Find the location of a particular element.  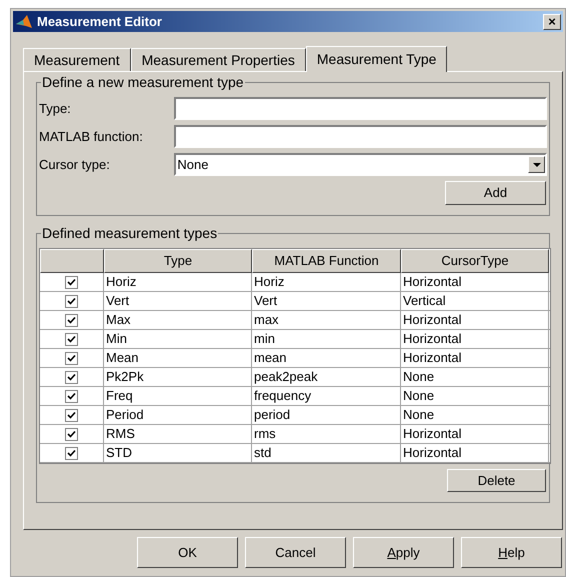

table-cell: mean is located at coordinates (326, 358).